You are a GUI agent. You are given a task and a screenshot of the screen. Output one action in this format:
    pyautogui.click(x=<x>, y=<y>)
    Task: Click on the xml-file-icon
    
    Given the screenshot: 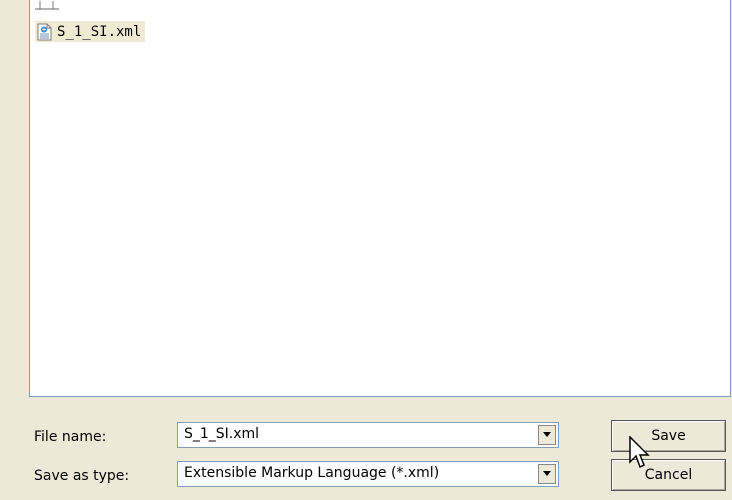 What is the action you would take?
    pyautogui.click(x=44, y=32)
    